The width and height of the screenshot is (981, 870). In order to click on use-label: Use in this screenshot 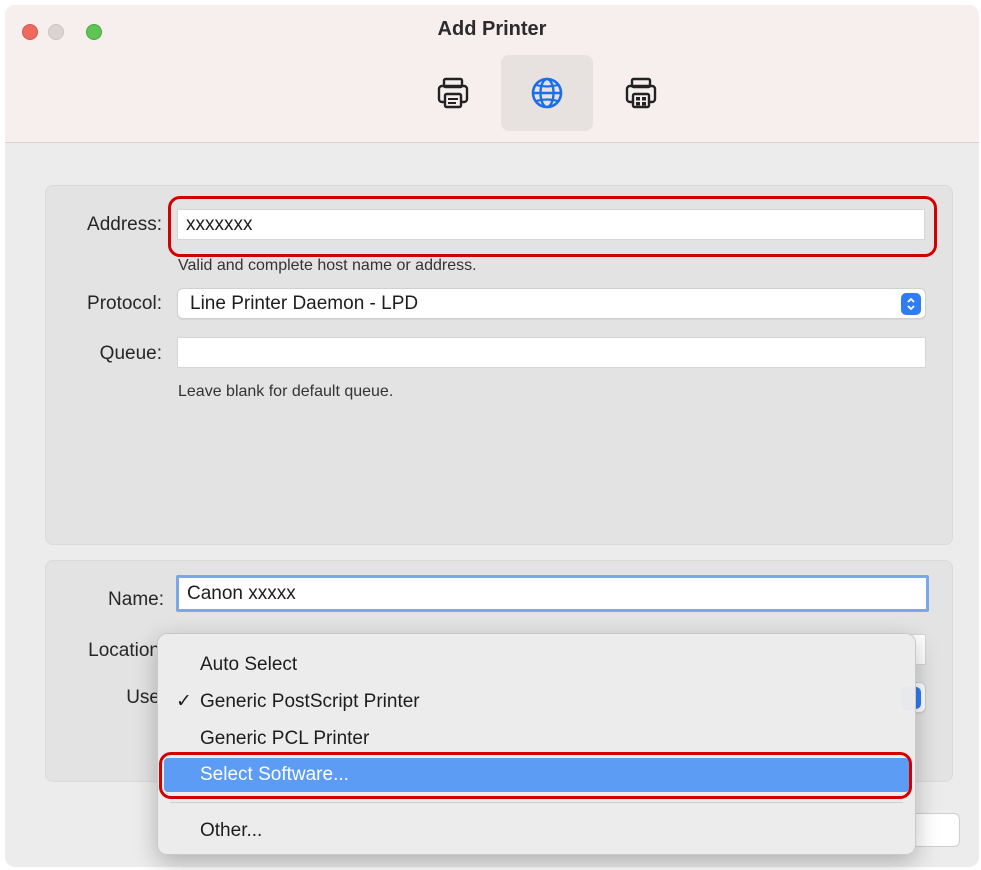, I will do `click(143, 697)`.